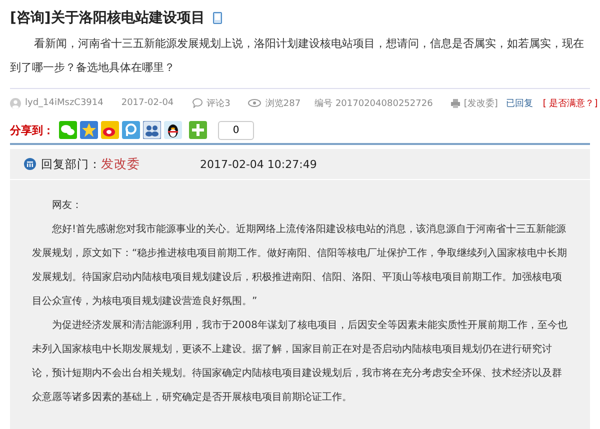 This screenshot has width=600, height=429. I want to click on satisfaction-link: [ 是否满意？], so click(570, 103).